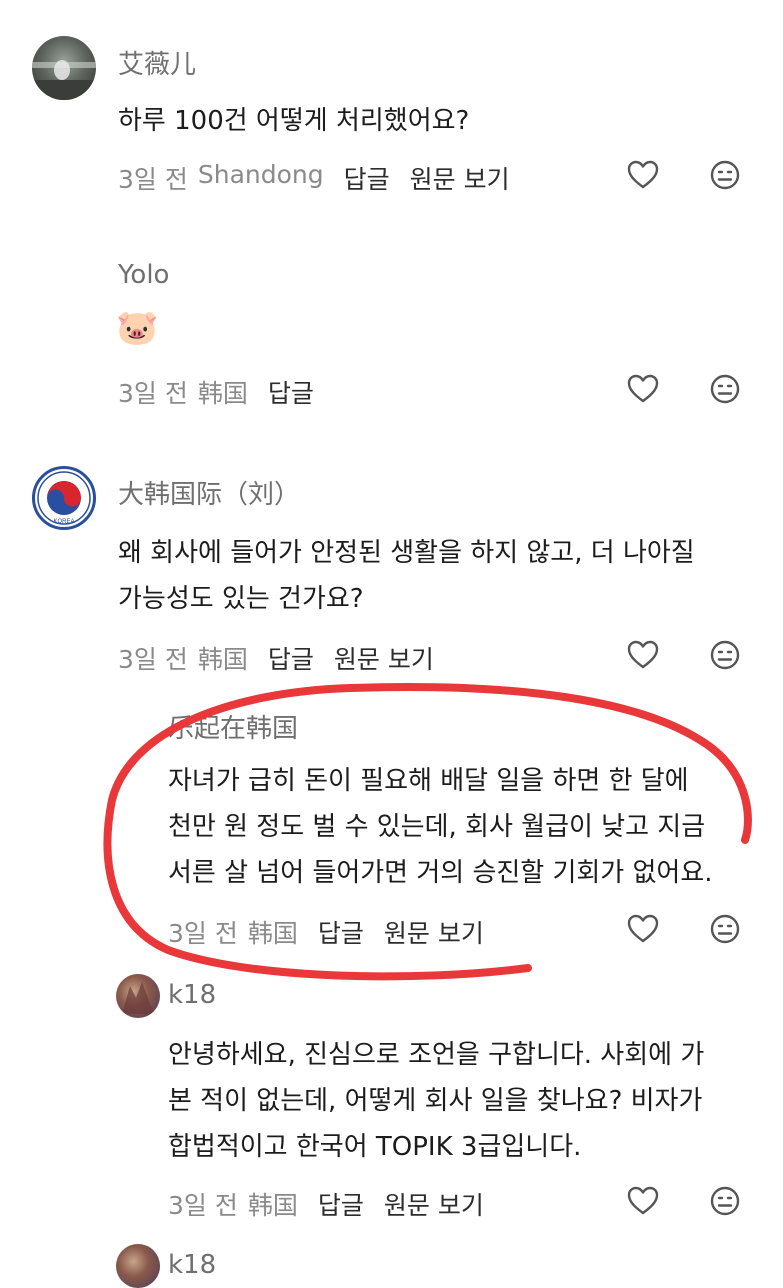 Image resolution: width=783 pixels, height=1288 pixels. I want to click on comment-text-line: 서른 살 넘어 들어가면 거의 승진할 기회가 없어요., so click(440, 873).